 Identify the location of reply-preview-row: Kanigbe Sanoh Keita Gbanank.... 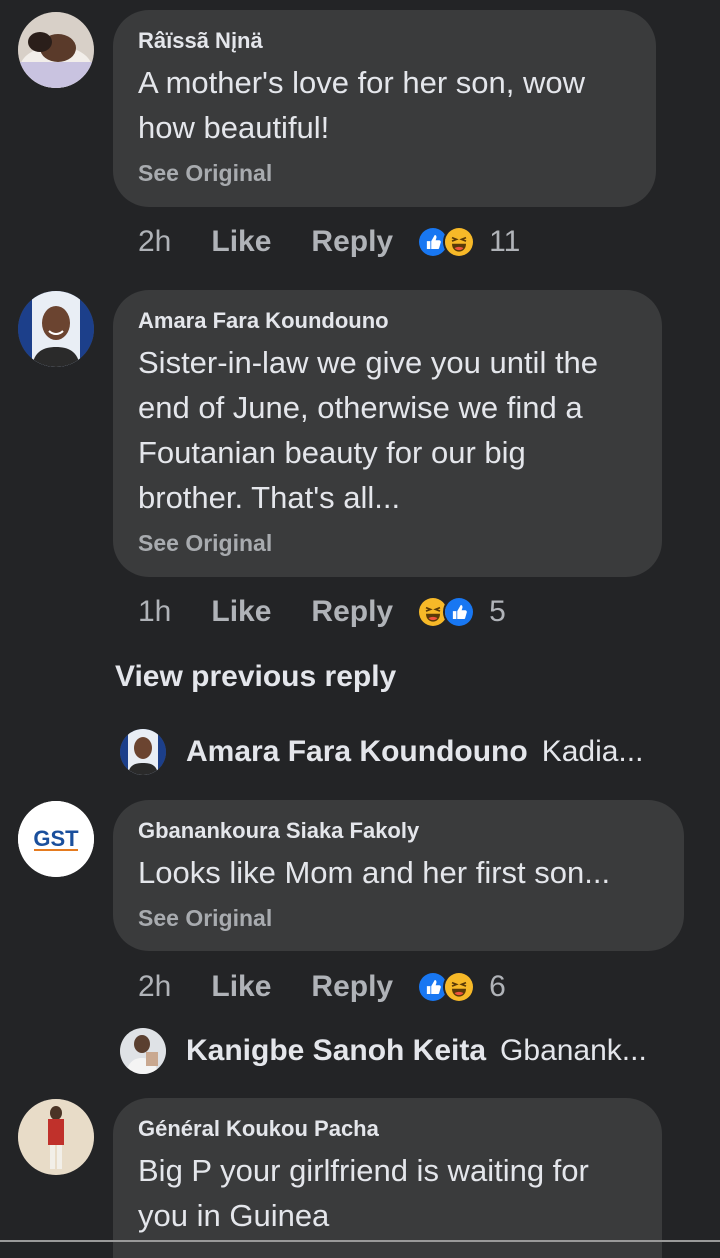
(383, 1051).